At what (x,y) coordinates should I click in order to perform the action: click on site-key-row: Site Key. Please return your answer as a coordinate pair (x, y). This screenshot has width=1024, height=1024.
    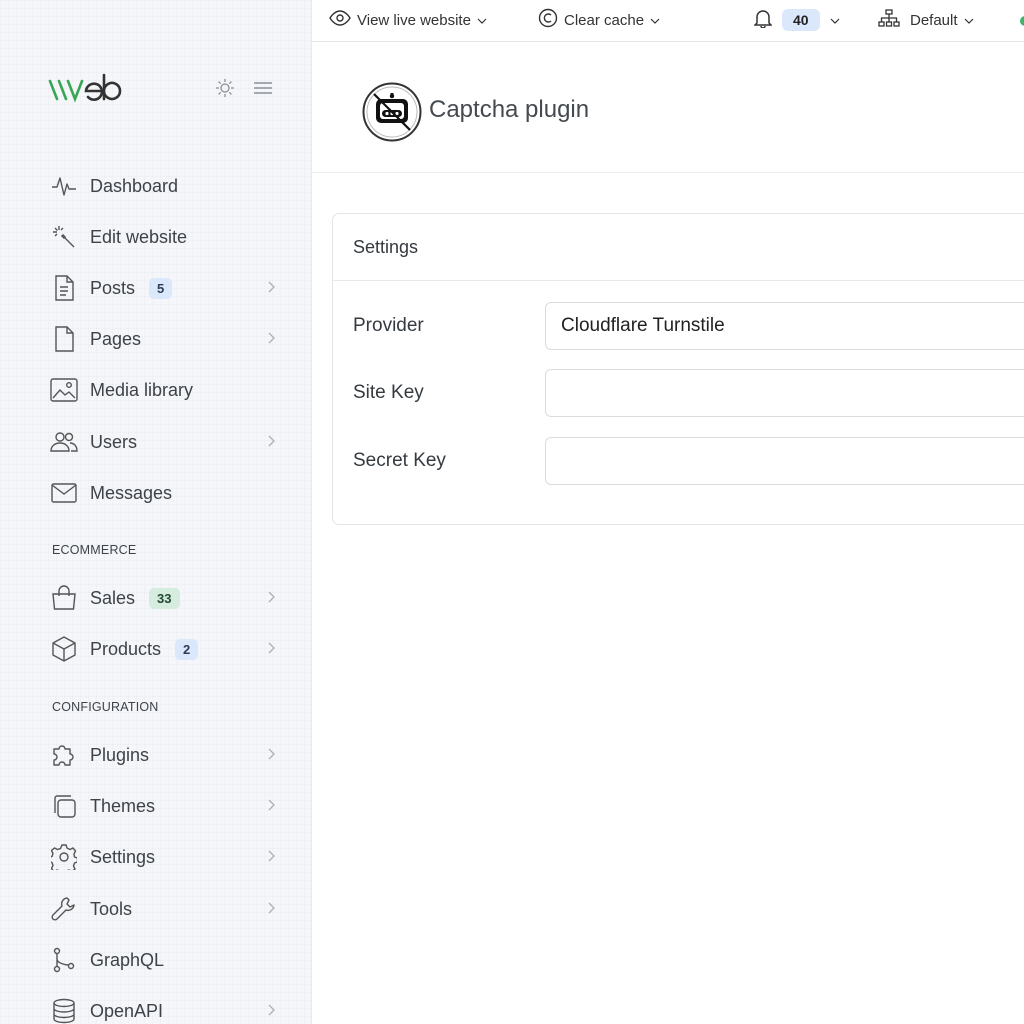
    Looking at the image, I should click on (678, 393).